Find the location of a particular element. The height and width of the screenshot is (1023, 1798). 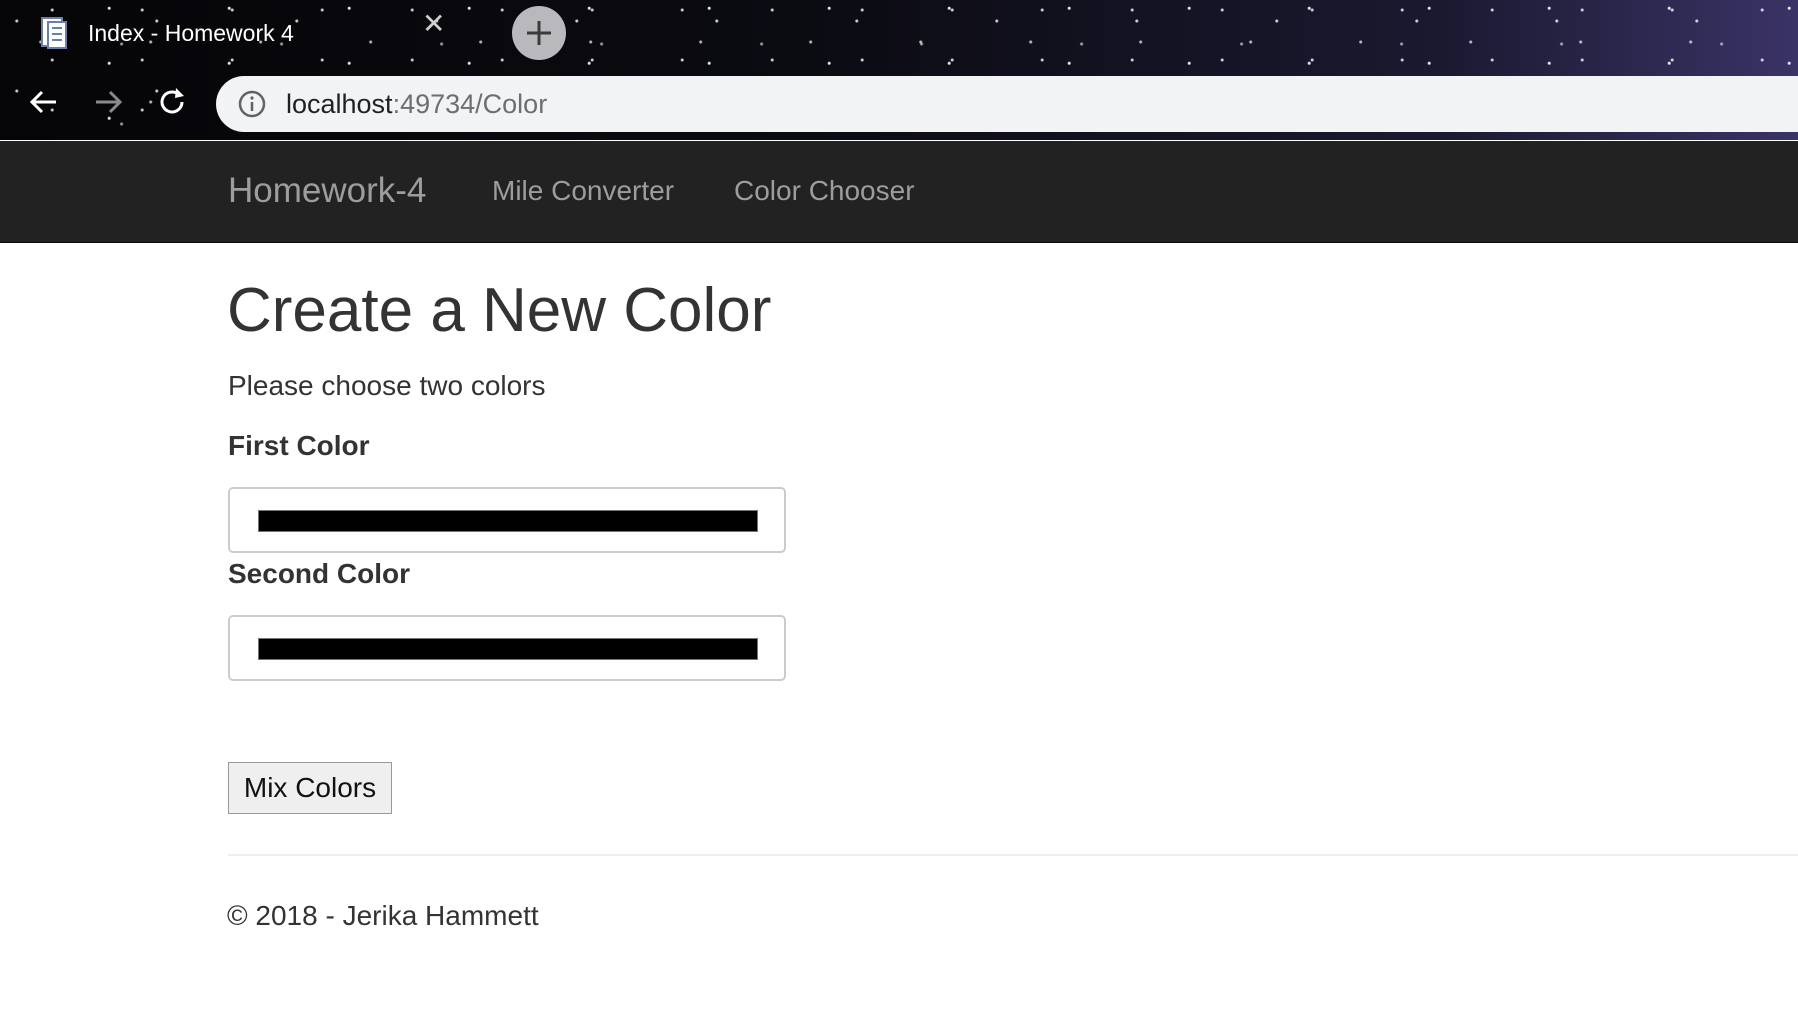

second-color-input is located at coordinates (507, 648).